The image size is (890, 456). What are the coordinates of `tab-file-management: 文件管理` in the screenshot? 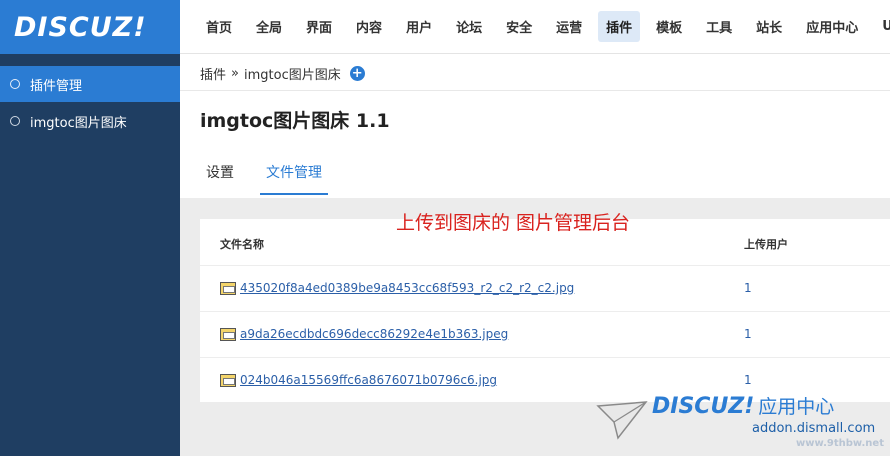 It's located at (294, 176).